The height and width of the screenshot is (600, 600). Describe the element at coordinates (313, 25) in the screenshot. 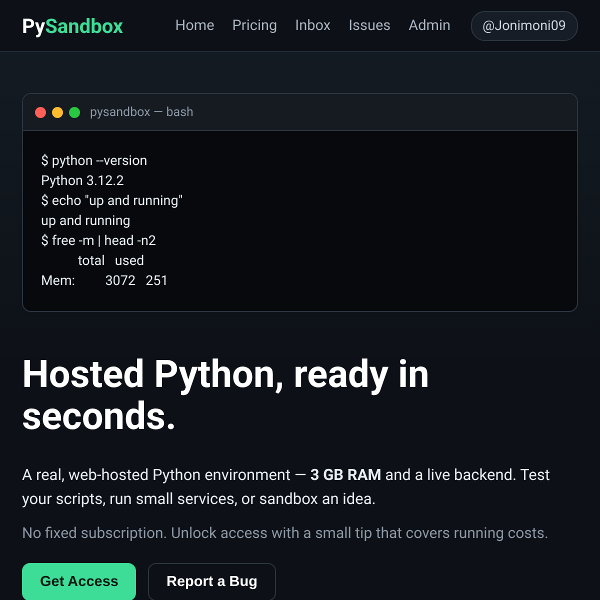

I see `nav-link: Inbox` at that location.